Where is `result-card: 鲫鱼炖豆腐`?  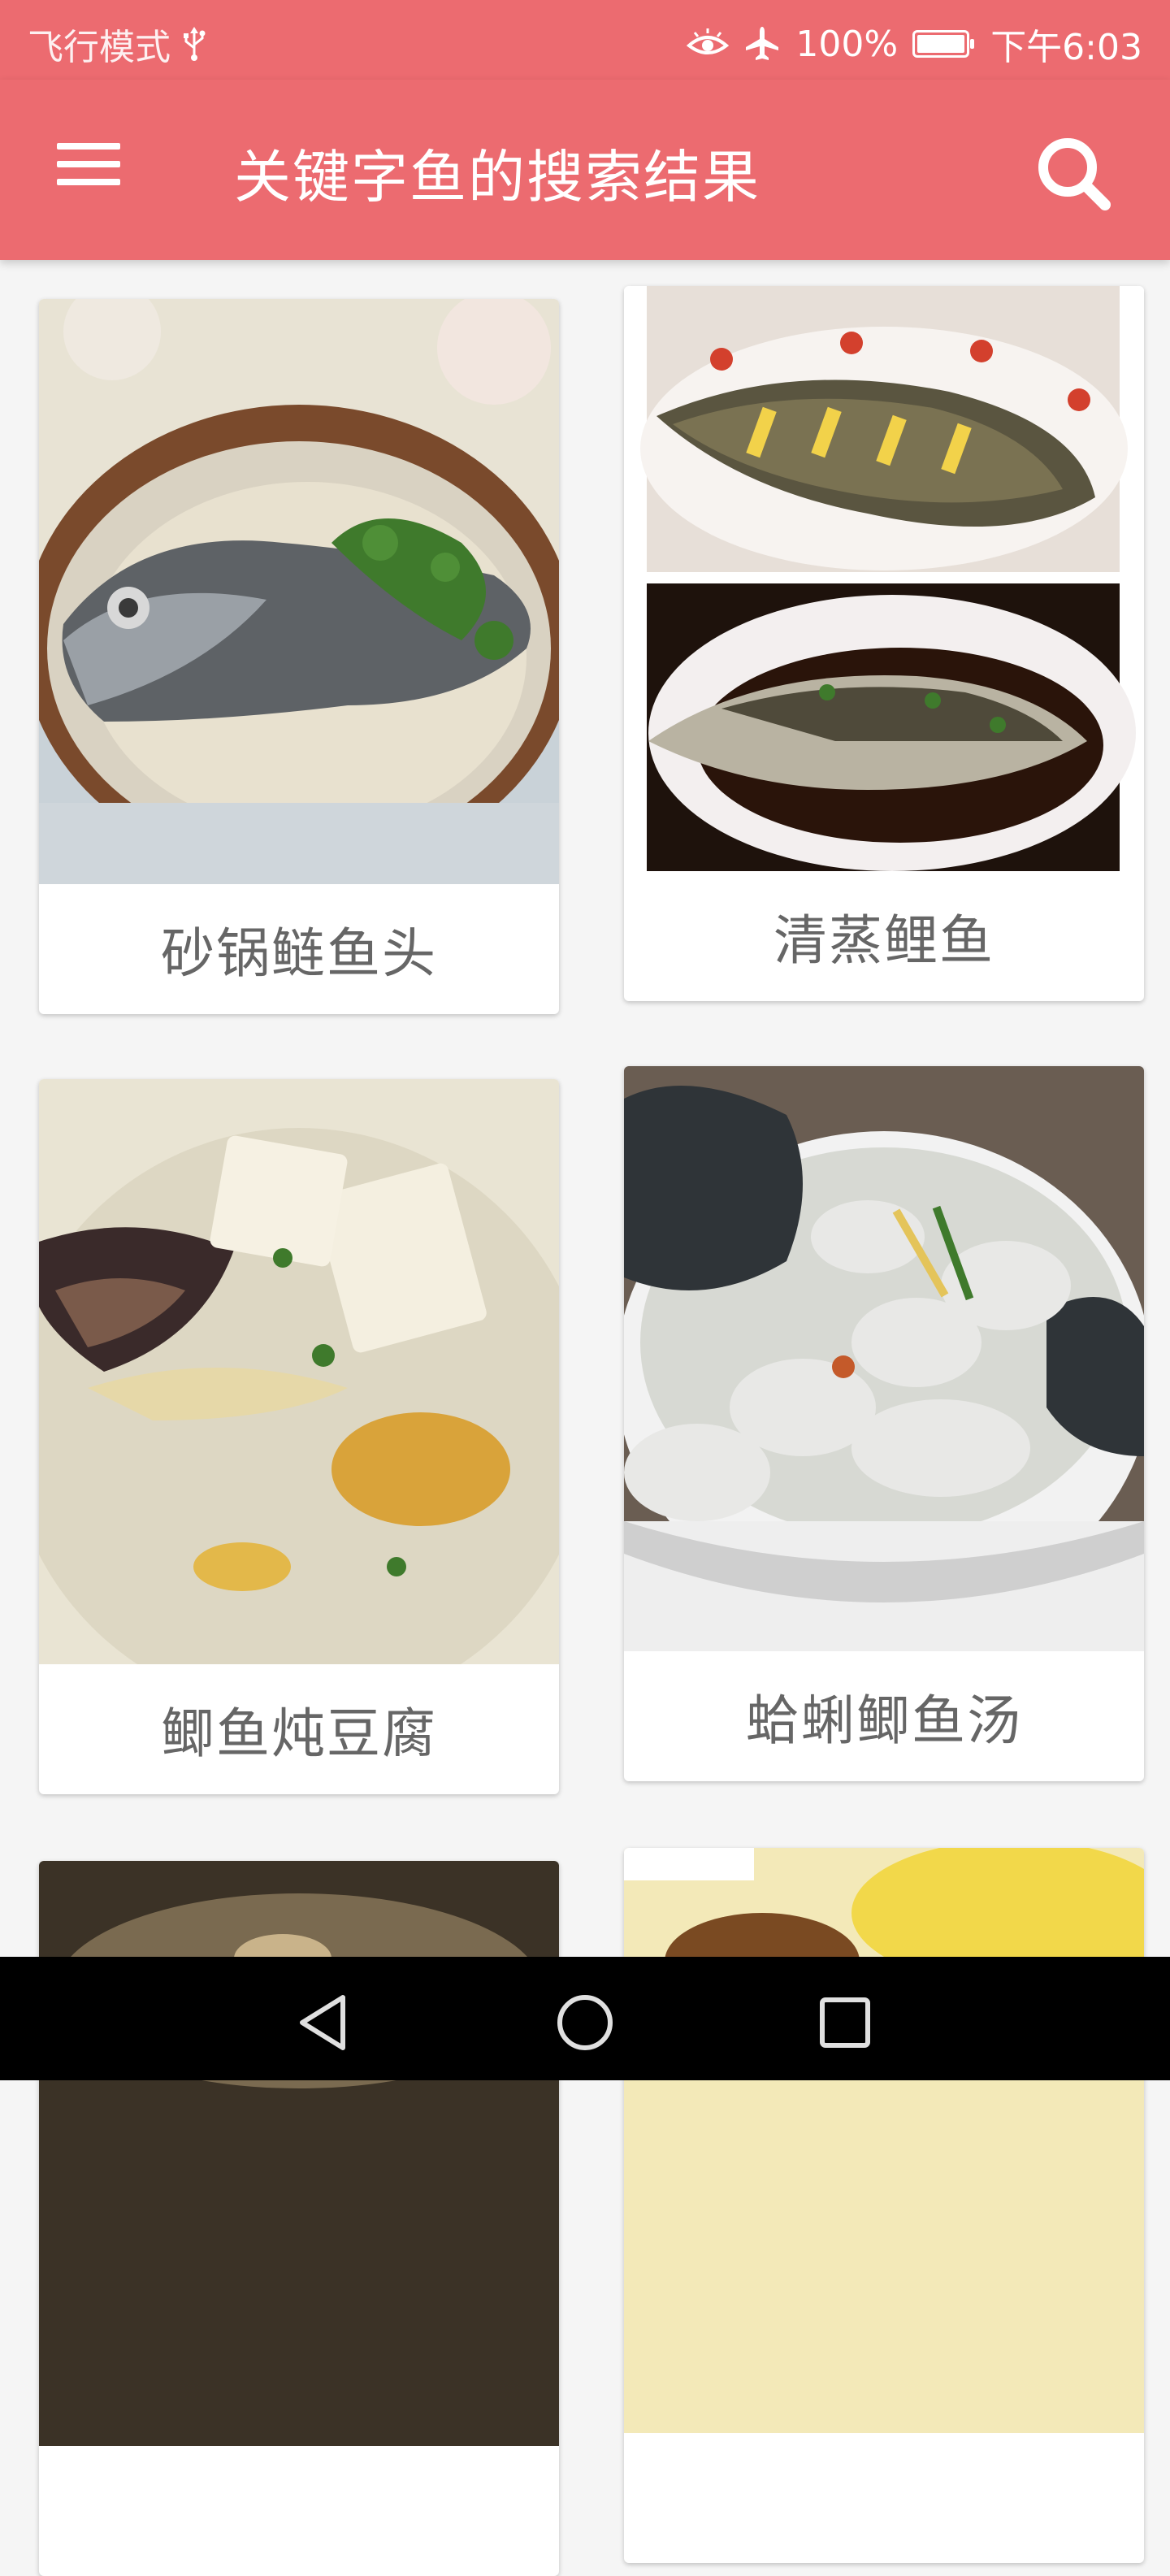
result-card: 鲫鱼炖豆腐 is located at coordinates (299, 1436).